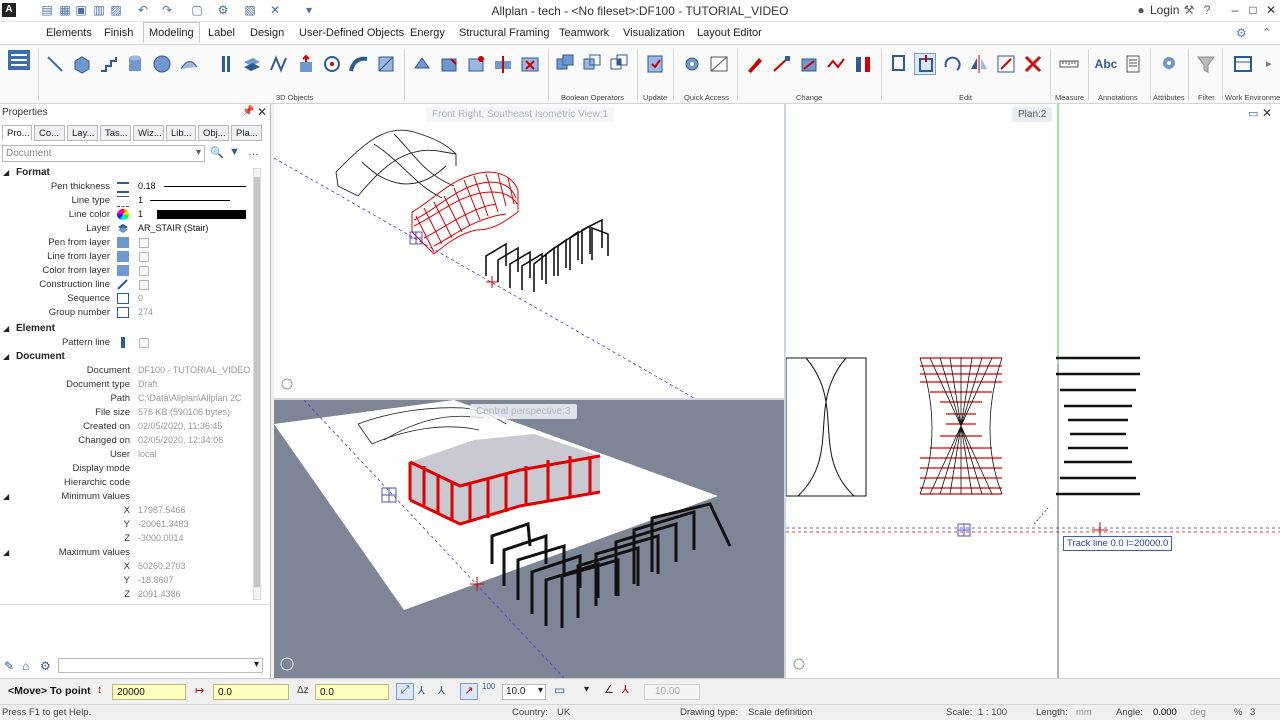 The width and height of the screenshot is (1280, 720). What do you see at coordinates (25, 666) in the screenshot?
I see `favorites-icon: ⌂` at bounding box center [25, 666].